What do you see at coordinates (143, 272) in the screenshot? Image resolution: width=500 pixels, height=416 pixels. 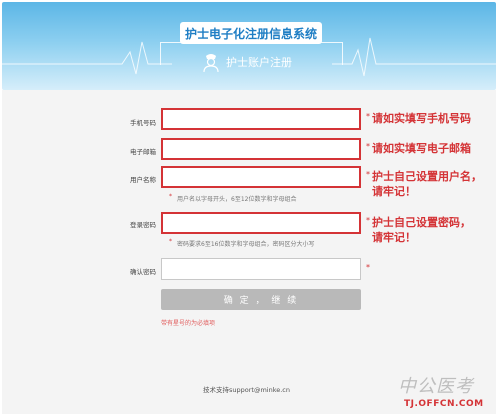 I see `confirm-password-label: 确认密码` at bounding box center [143, 272].